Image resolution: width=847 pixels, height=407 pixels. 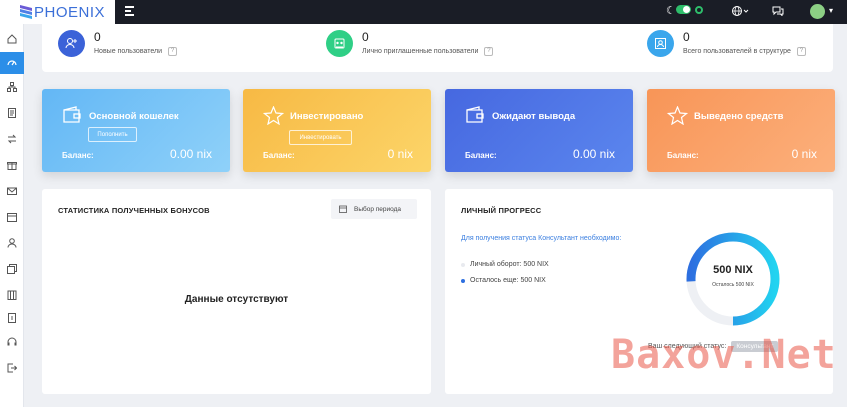 I want to click on home-icon, so click(x=12, y=39).